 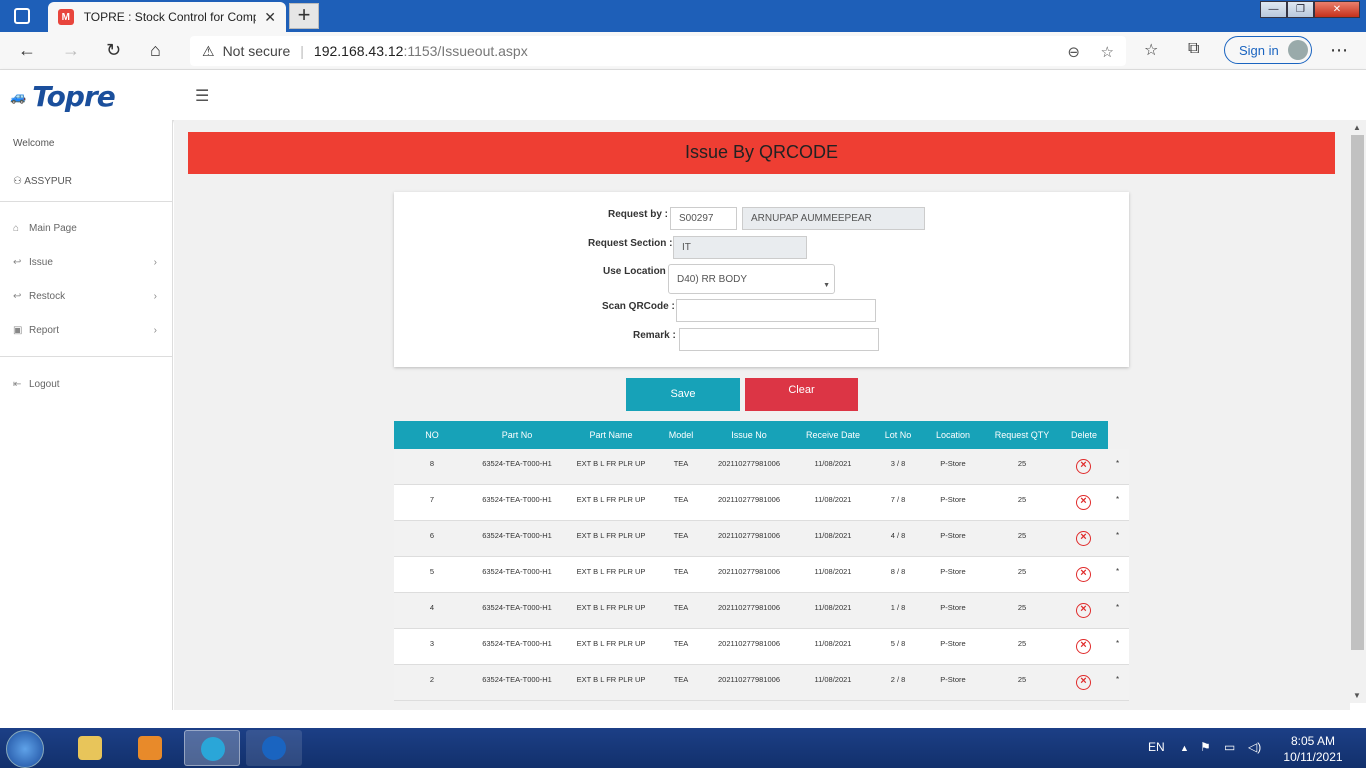 I want to click on sign-in-button: Sign in, so click(x=1268, y=50).